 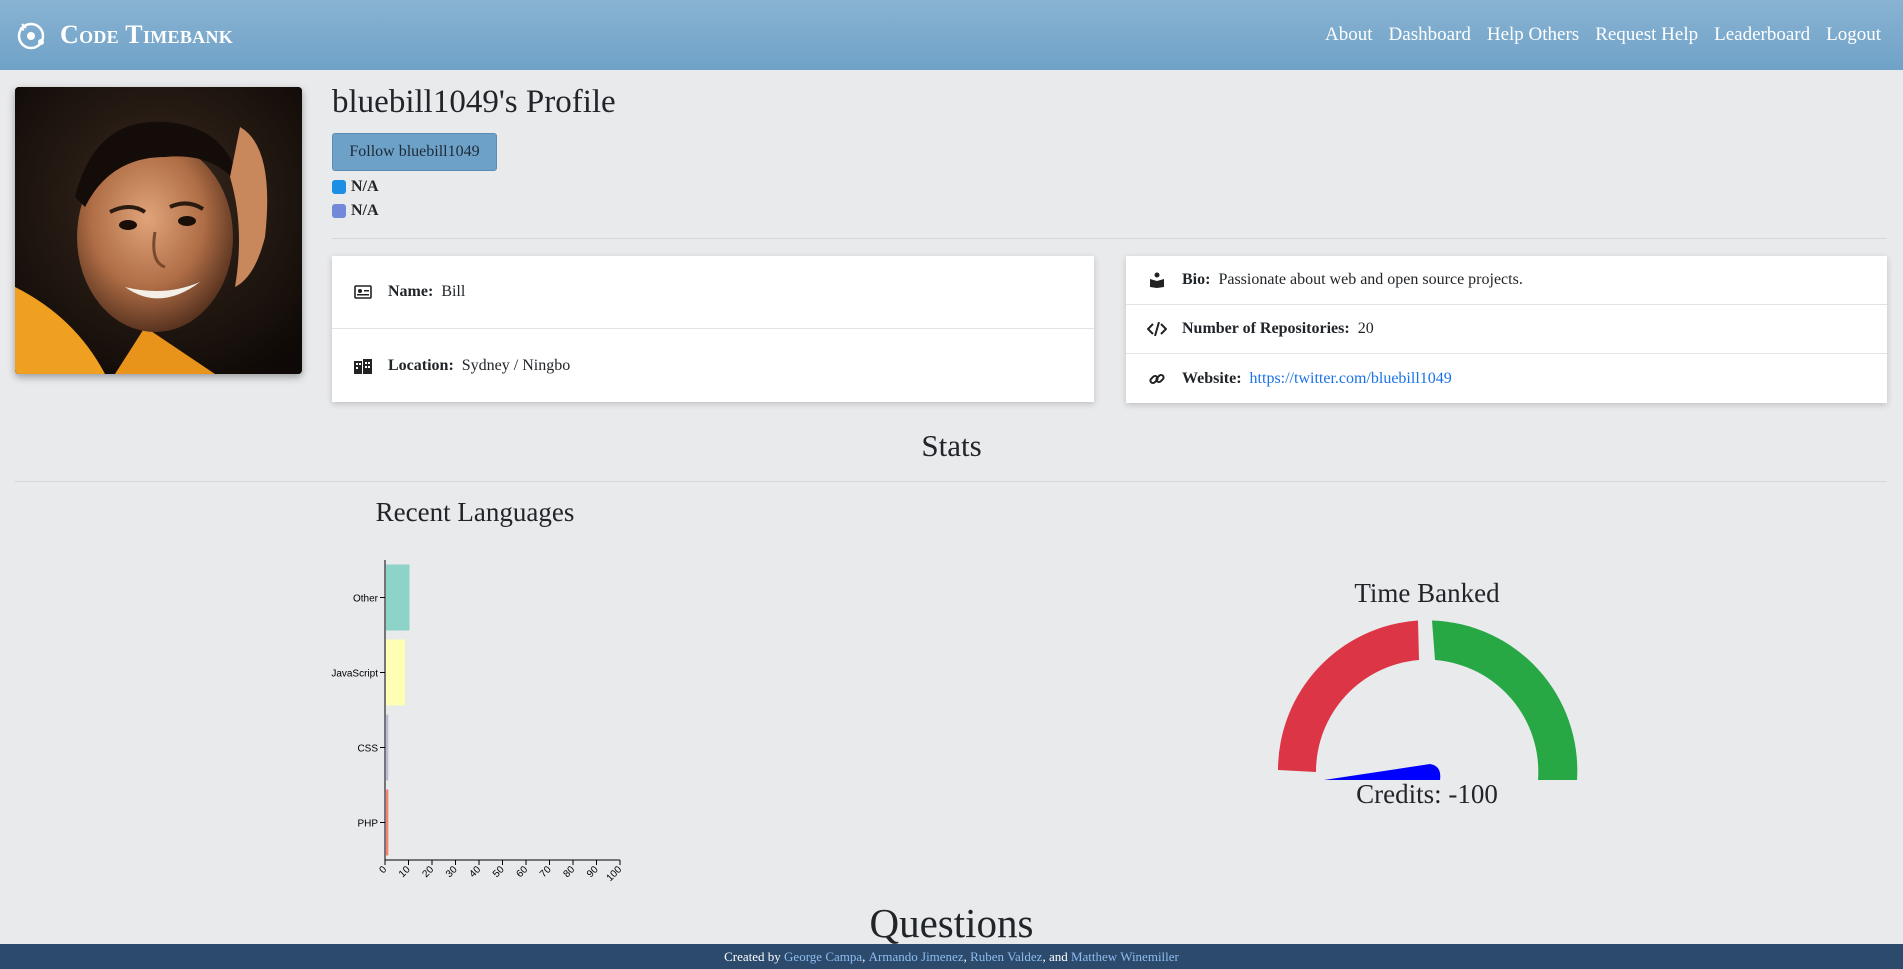 What do you see at coordinates (916, 957) in the screenshot?
I see `footer-author-2: Armando Jimenez` at bounding box center [916, 957].